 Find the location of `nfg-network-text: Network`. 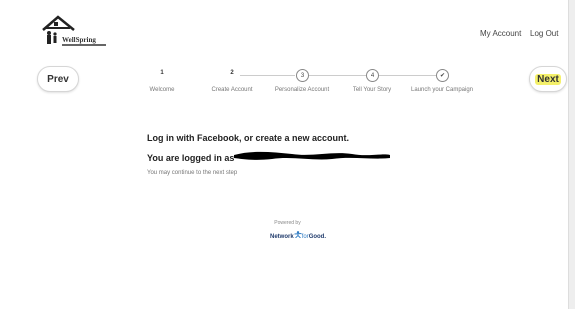

nfg-network-text: Network is located at coordinates (282, 237).